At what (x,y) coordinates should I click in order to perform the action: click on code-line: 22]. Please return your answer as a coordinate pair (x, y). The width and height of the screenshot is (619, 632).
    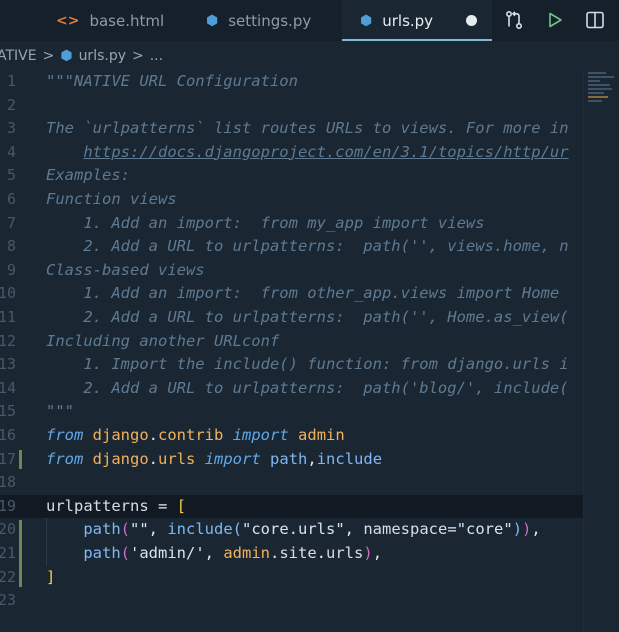
    Looking at the image, I should click on (291, 578).